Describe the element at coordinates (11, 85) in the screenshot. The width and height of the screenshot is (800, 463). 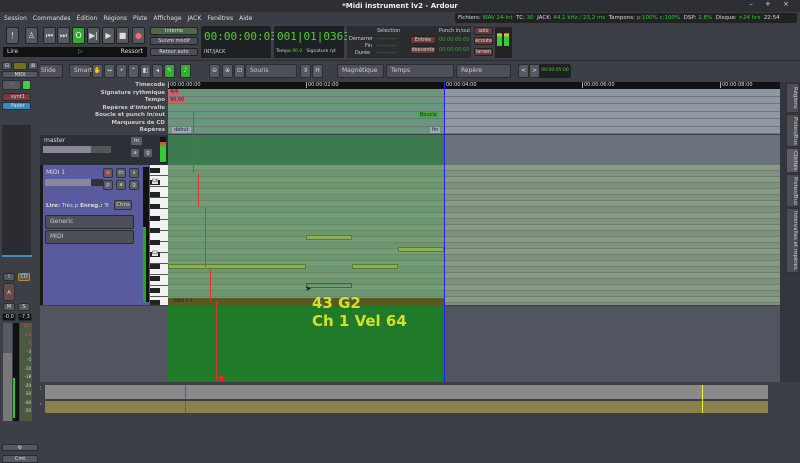
I see `input-button: -` at that location.